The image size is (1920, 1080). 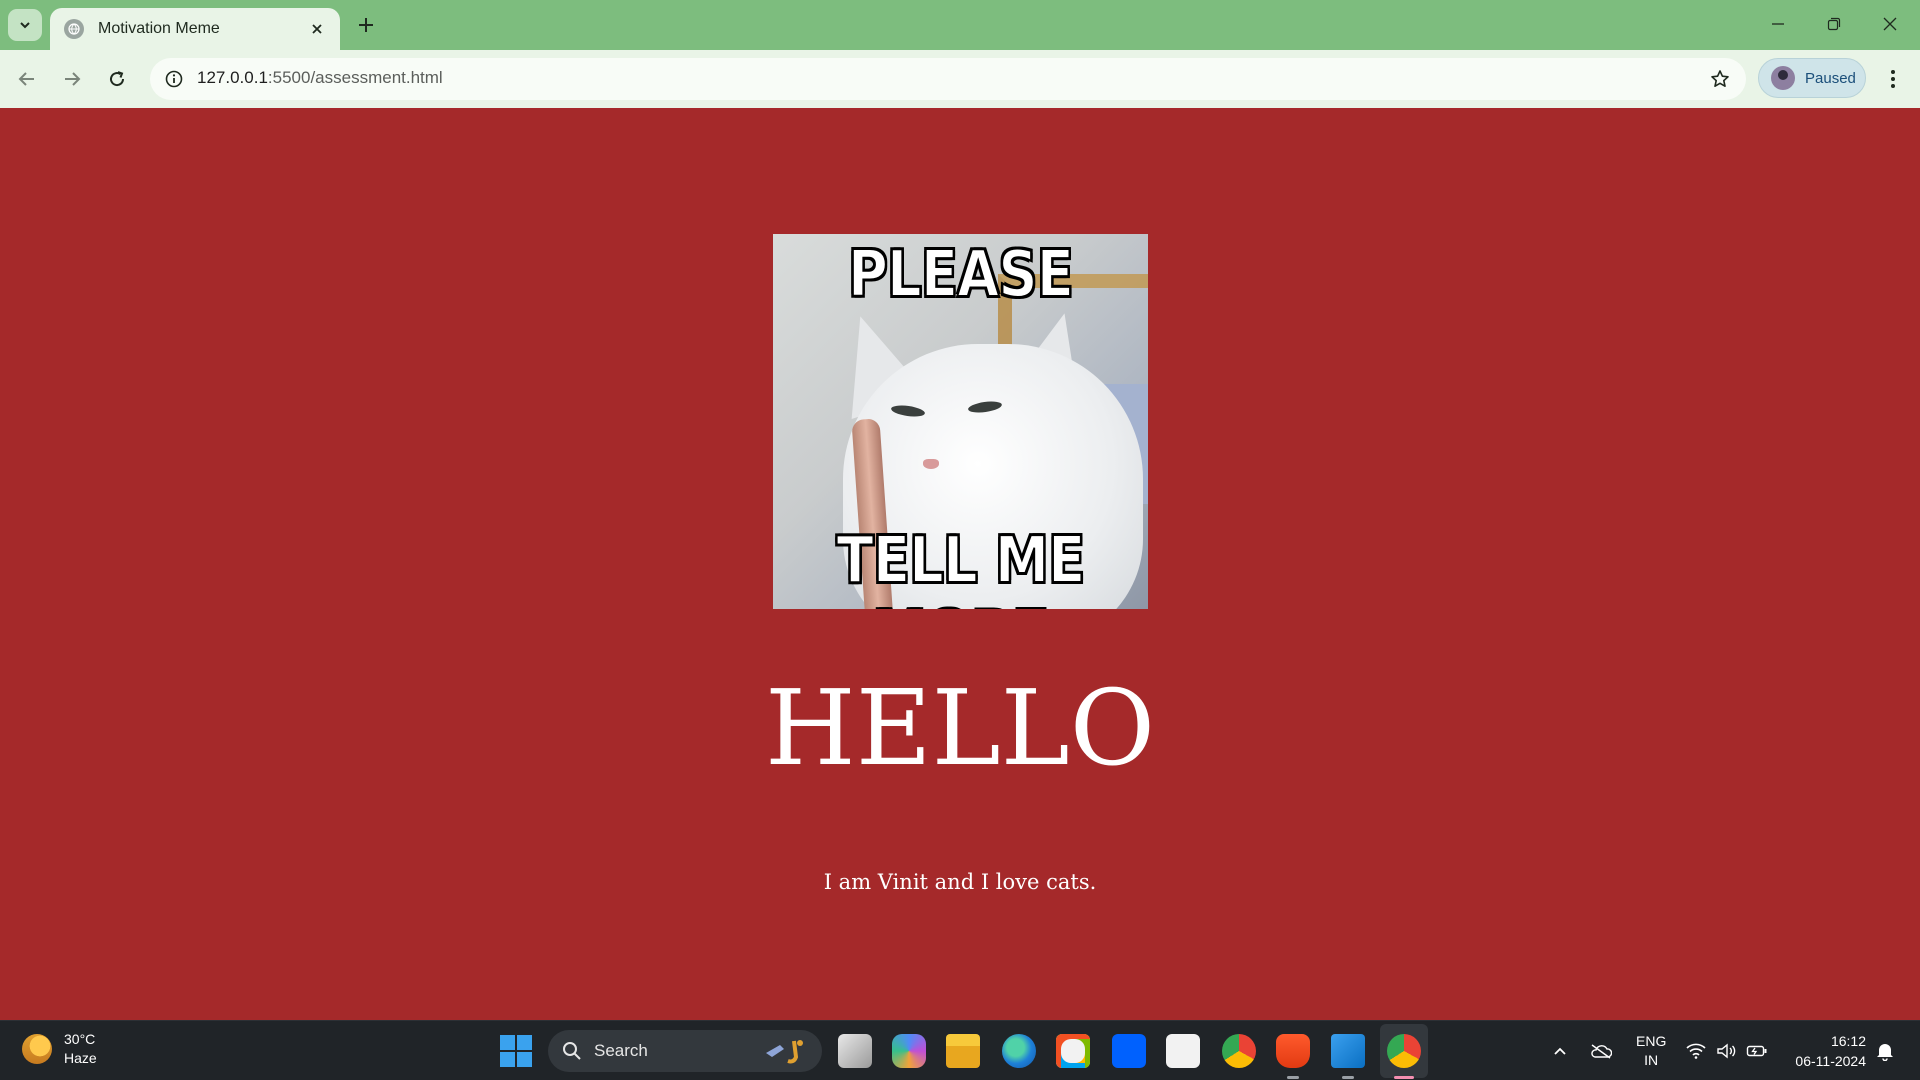 I want to click on minimize-icon, so click(x=1778, y=24).